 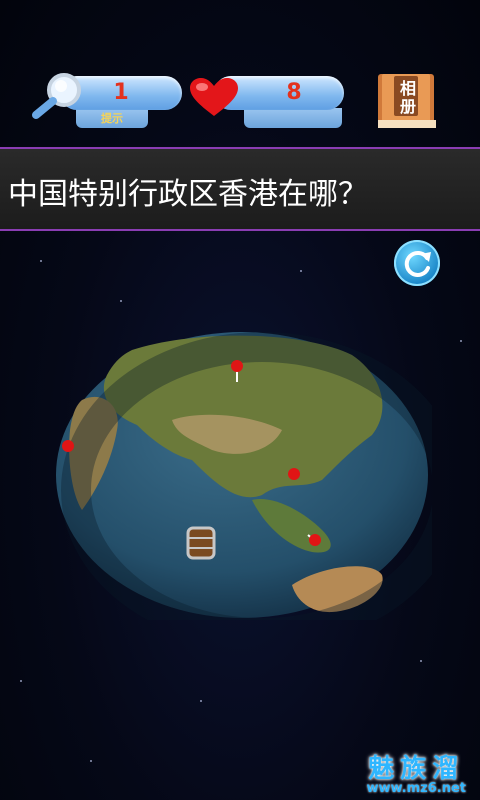 I want to click on refresh-icon, so click(x=417, y=263).